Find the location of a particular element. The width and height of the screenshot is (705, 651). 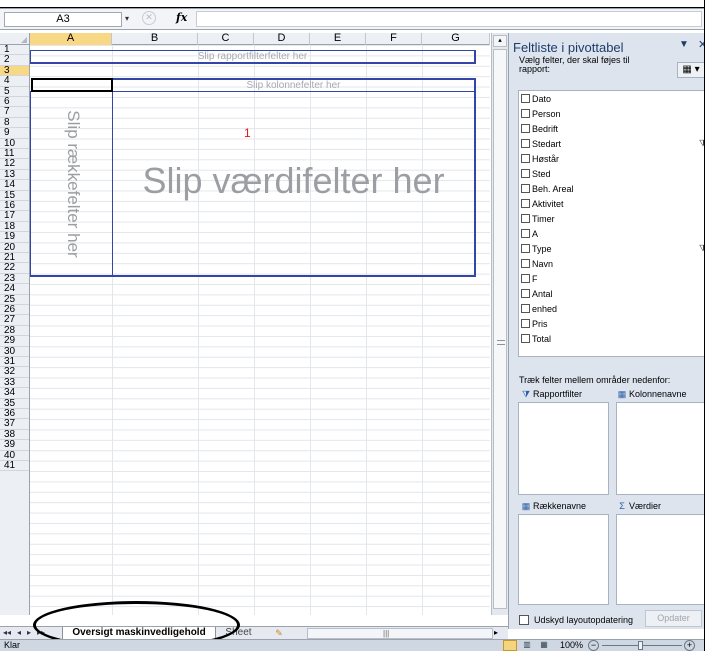

field-item: A is located at coordinates (529, 234).